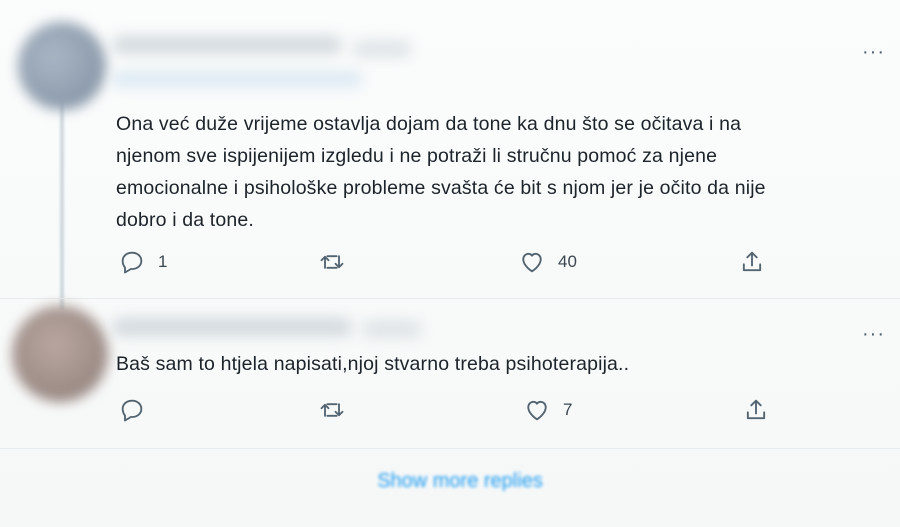 This screenshot has width=900, height=527. I want to click on like-button: 40, so click(547, 262).